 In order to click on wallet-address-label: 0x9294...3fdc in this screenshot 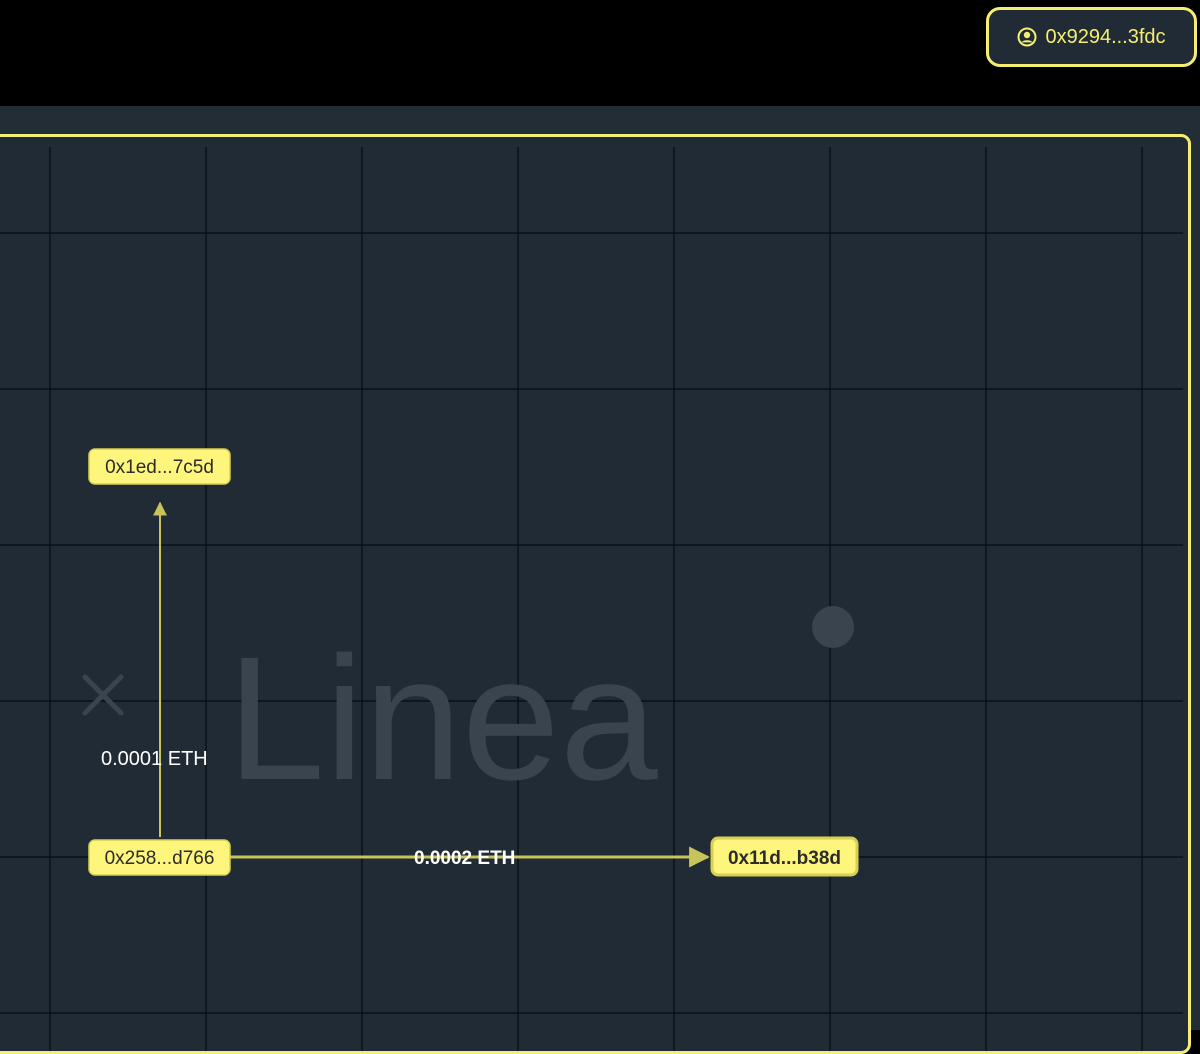, I will do `click(1105, 36)`.